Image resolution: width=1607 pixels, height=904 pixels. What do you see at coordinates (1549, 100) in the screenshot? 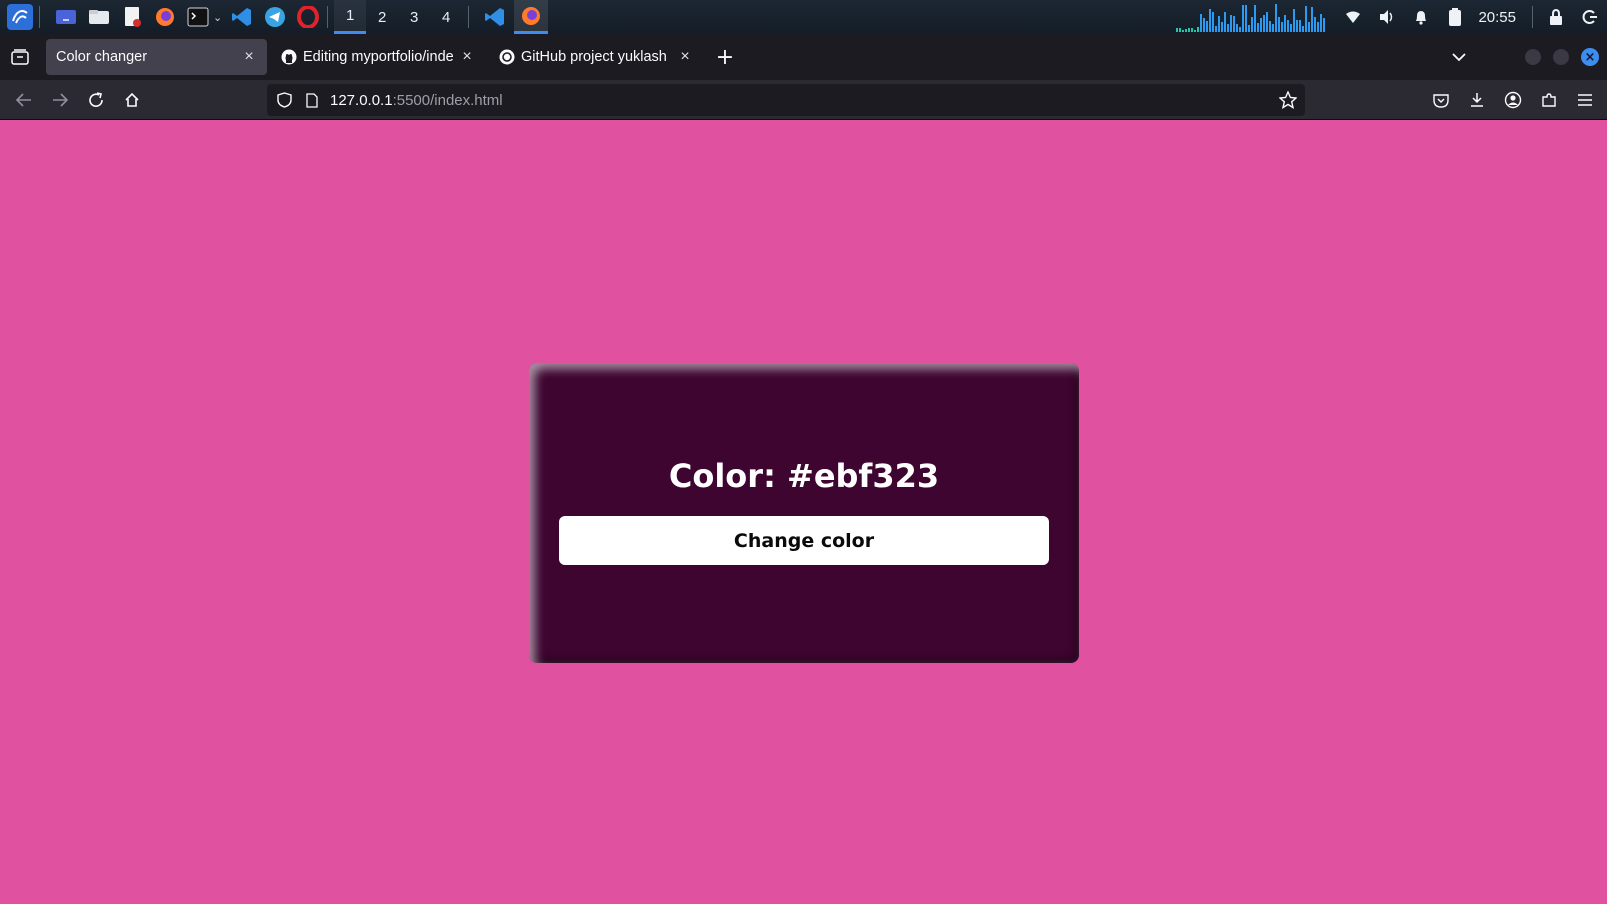
I see `extensions-icon` at bounding box center [1549, 100].